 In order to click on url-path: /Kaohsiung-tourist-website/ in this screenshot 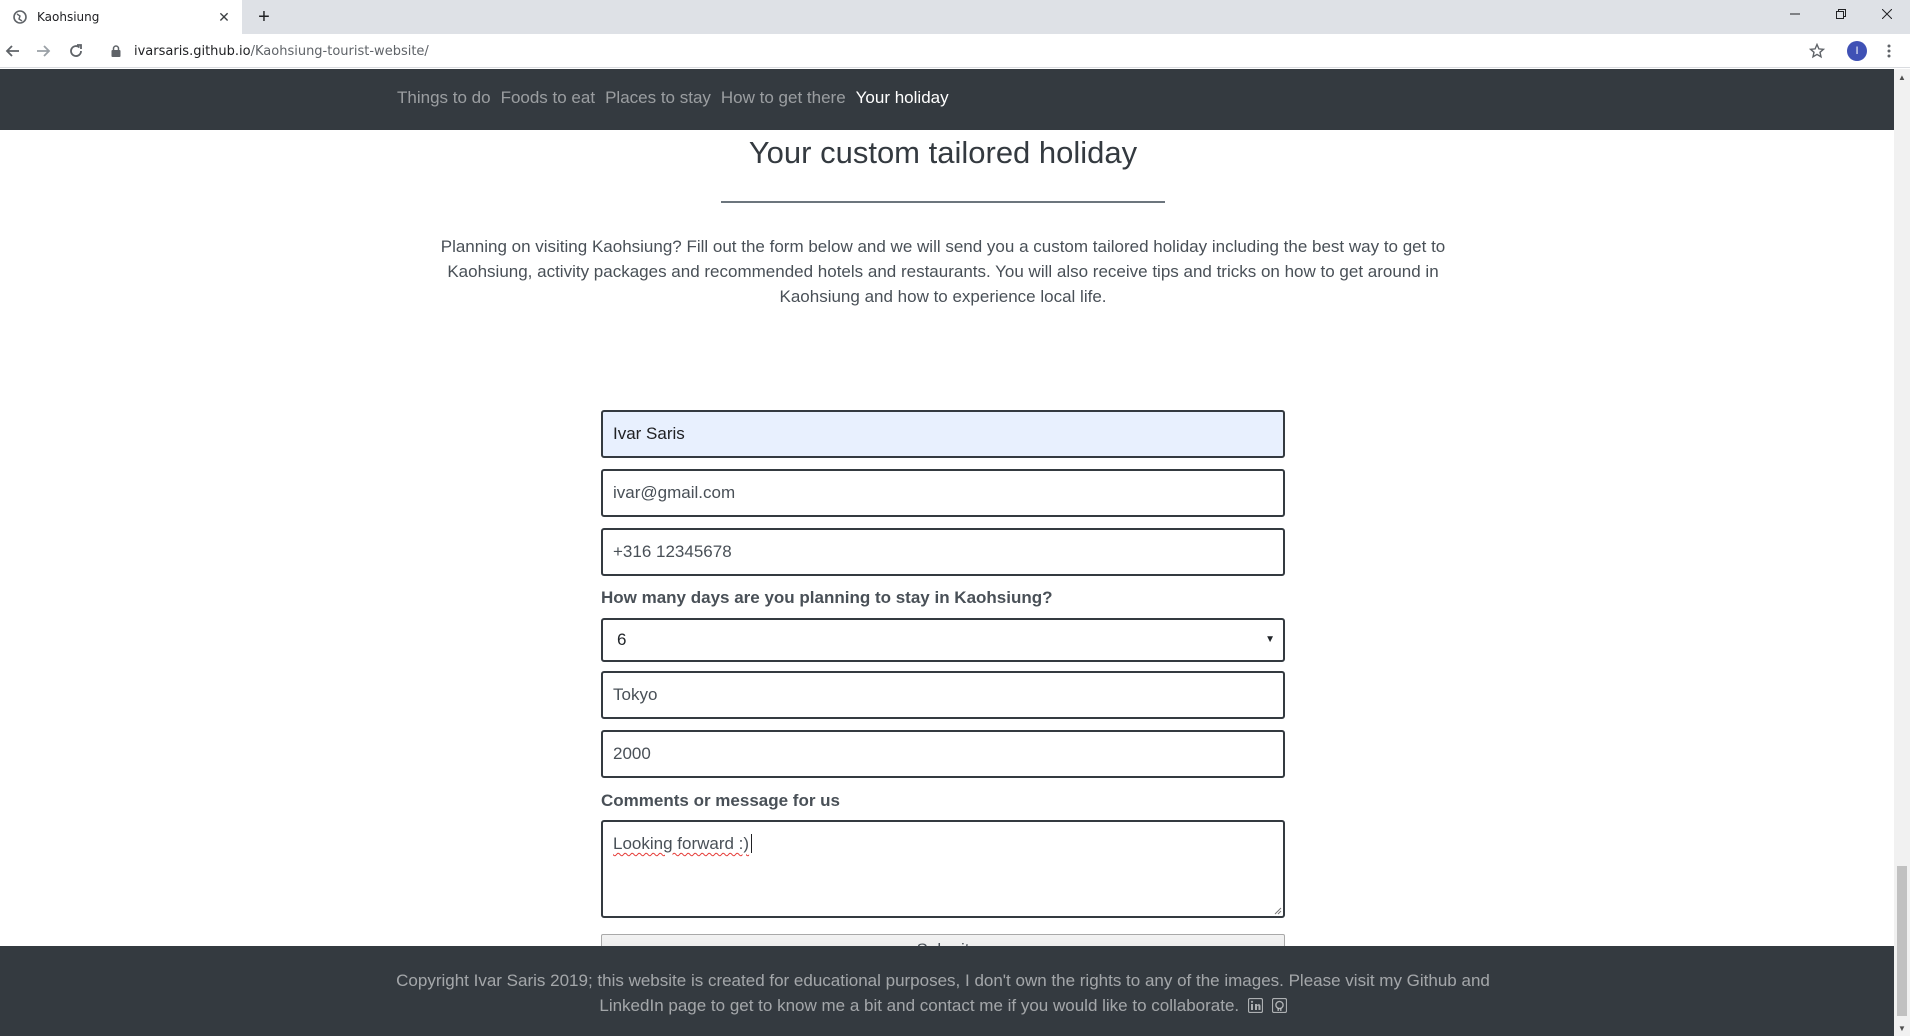, I will do `click(339, 51)`.